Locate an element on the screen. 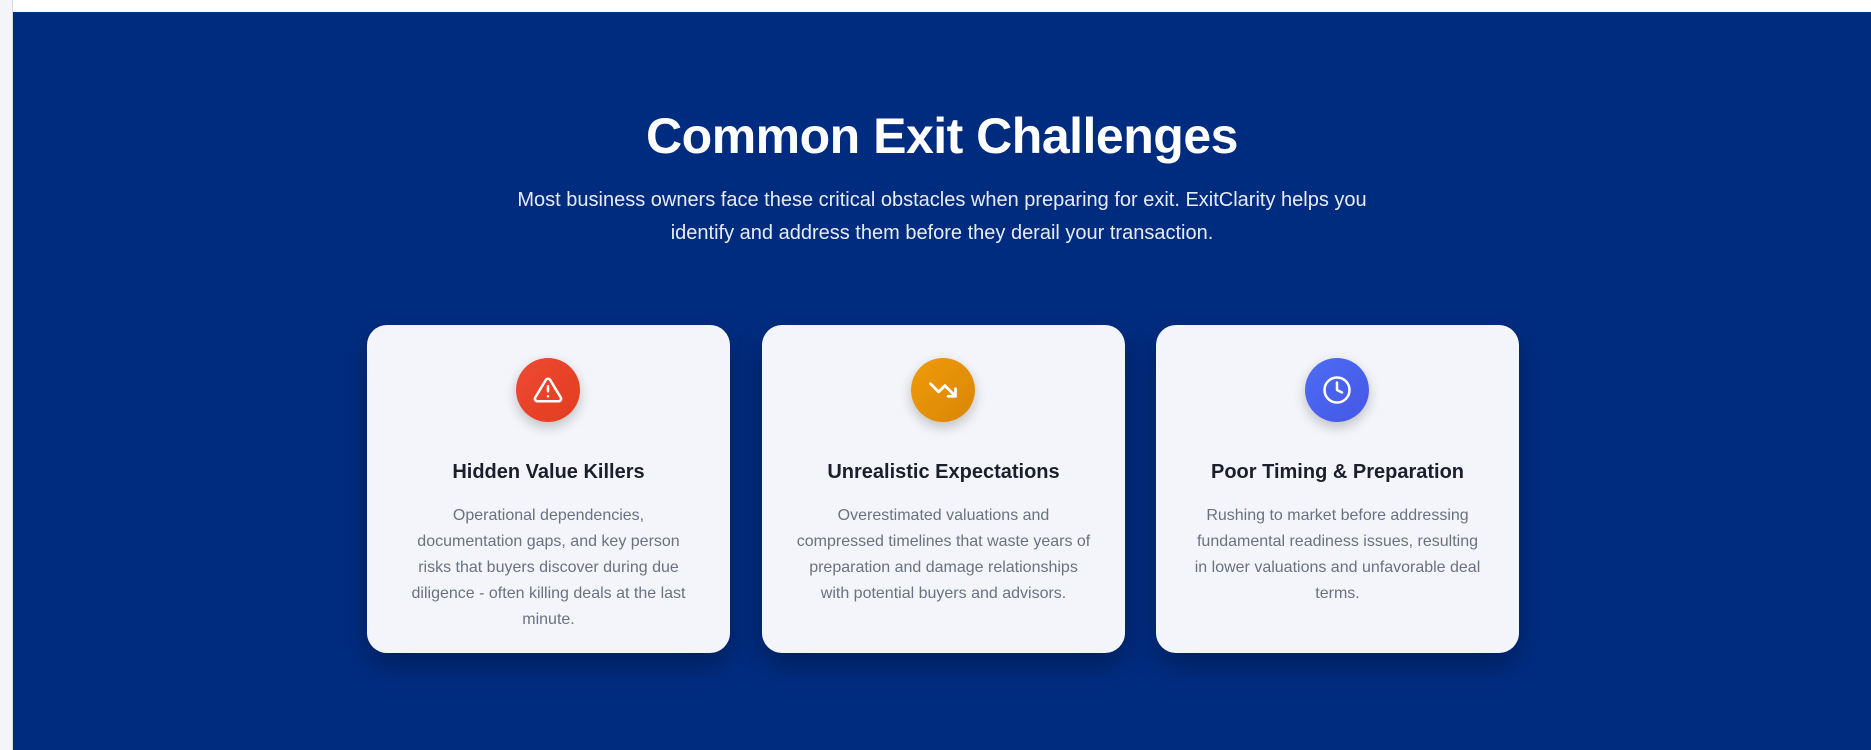 The height and width of the screenshot is (750, 1871). section-title: Common Exit Challenges is located at coordinates (942, 136).